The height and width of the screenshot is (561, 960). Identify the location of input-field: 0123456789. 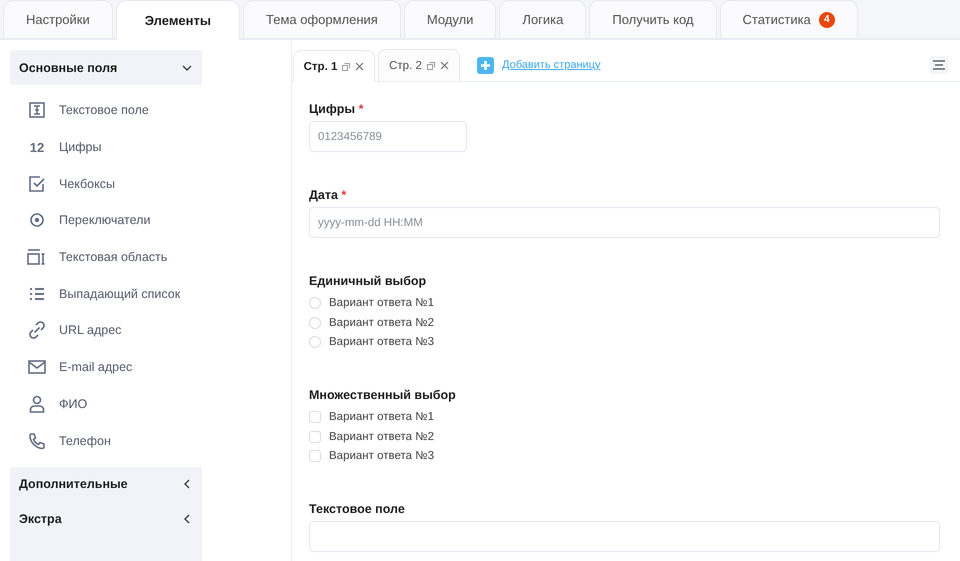
(388, 136).